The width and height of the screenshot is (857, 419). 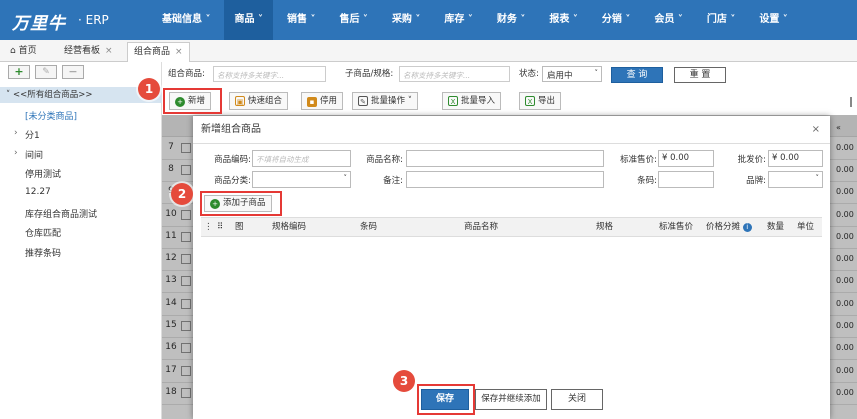 I want to click on nav-basic-info: 基础信息 ˅, so click(x=186, y=20).